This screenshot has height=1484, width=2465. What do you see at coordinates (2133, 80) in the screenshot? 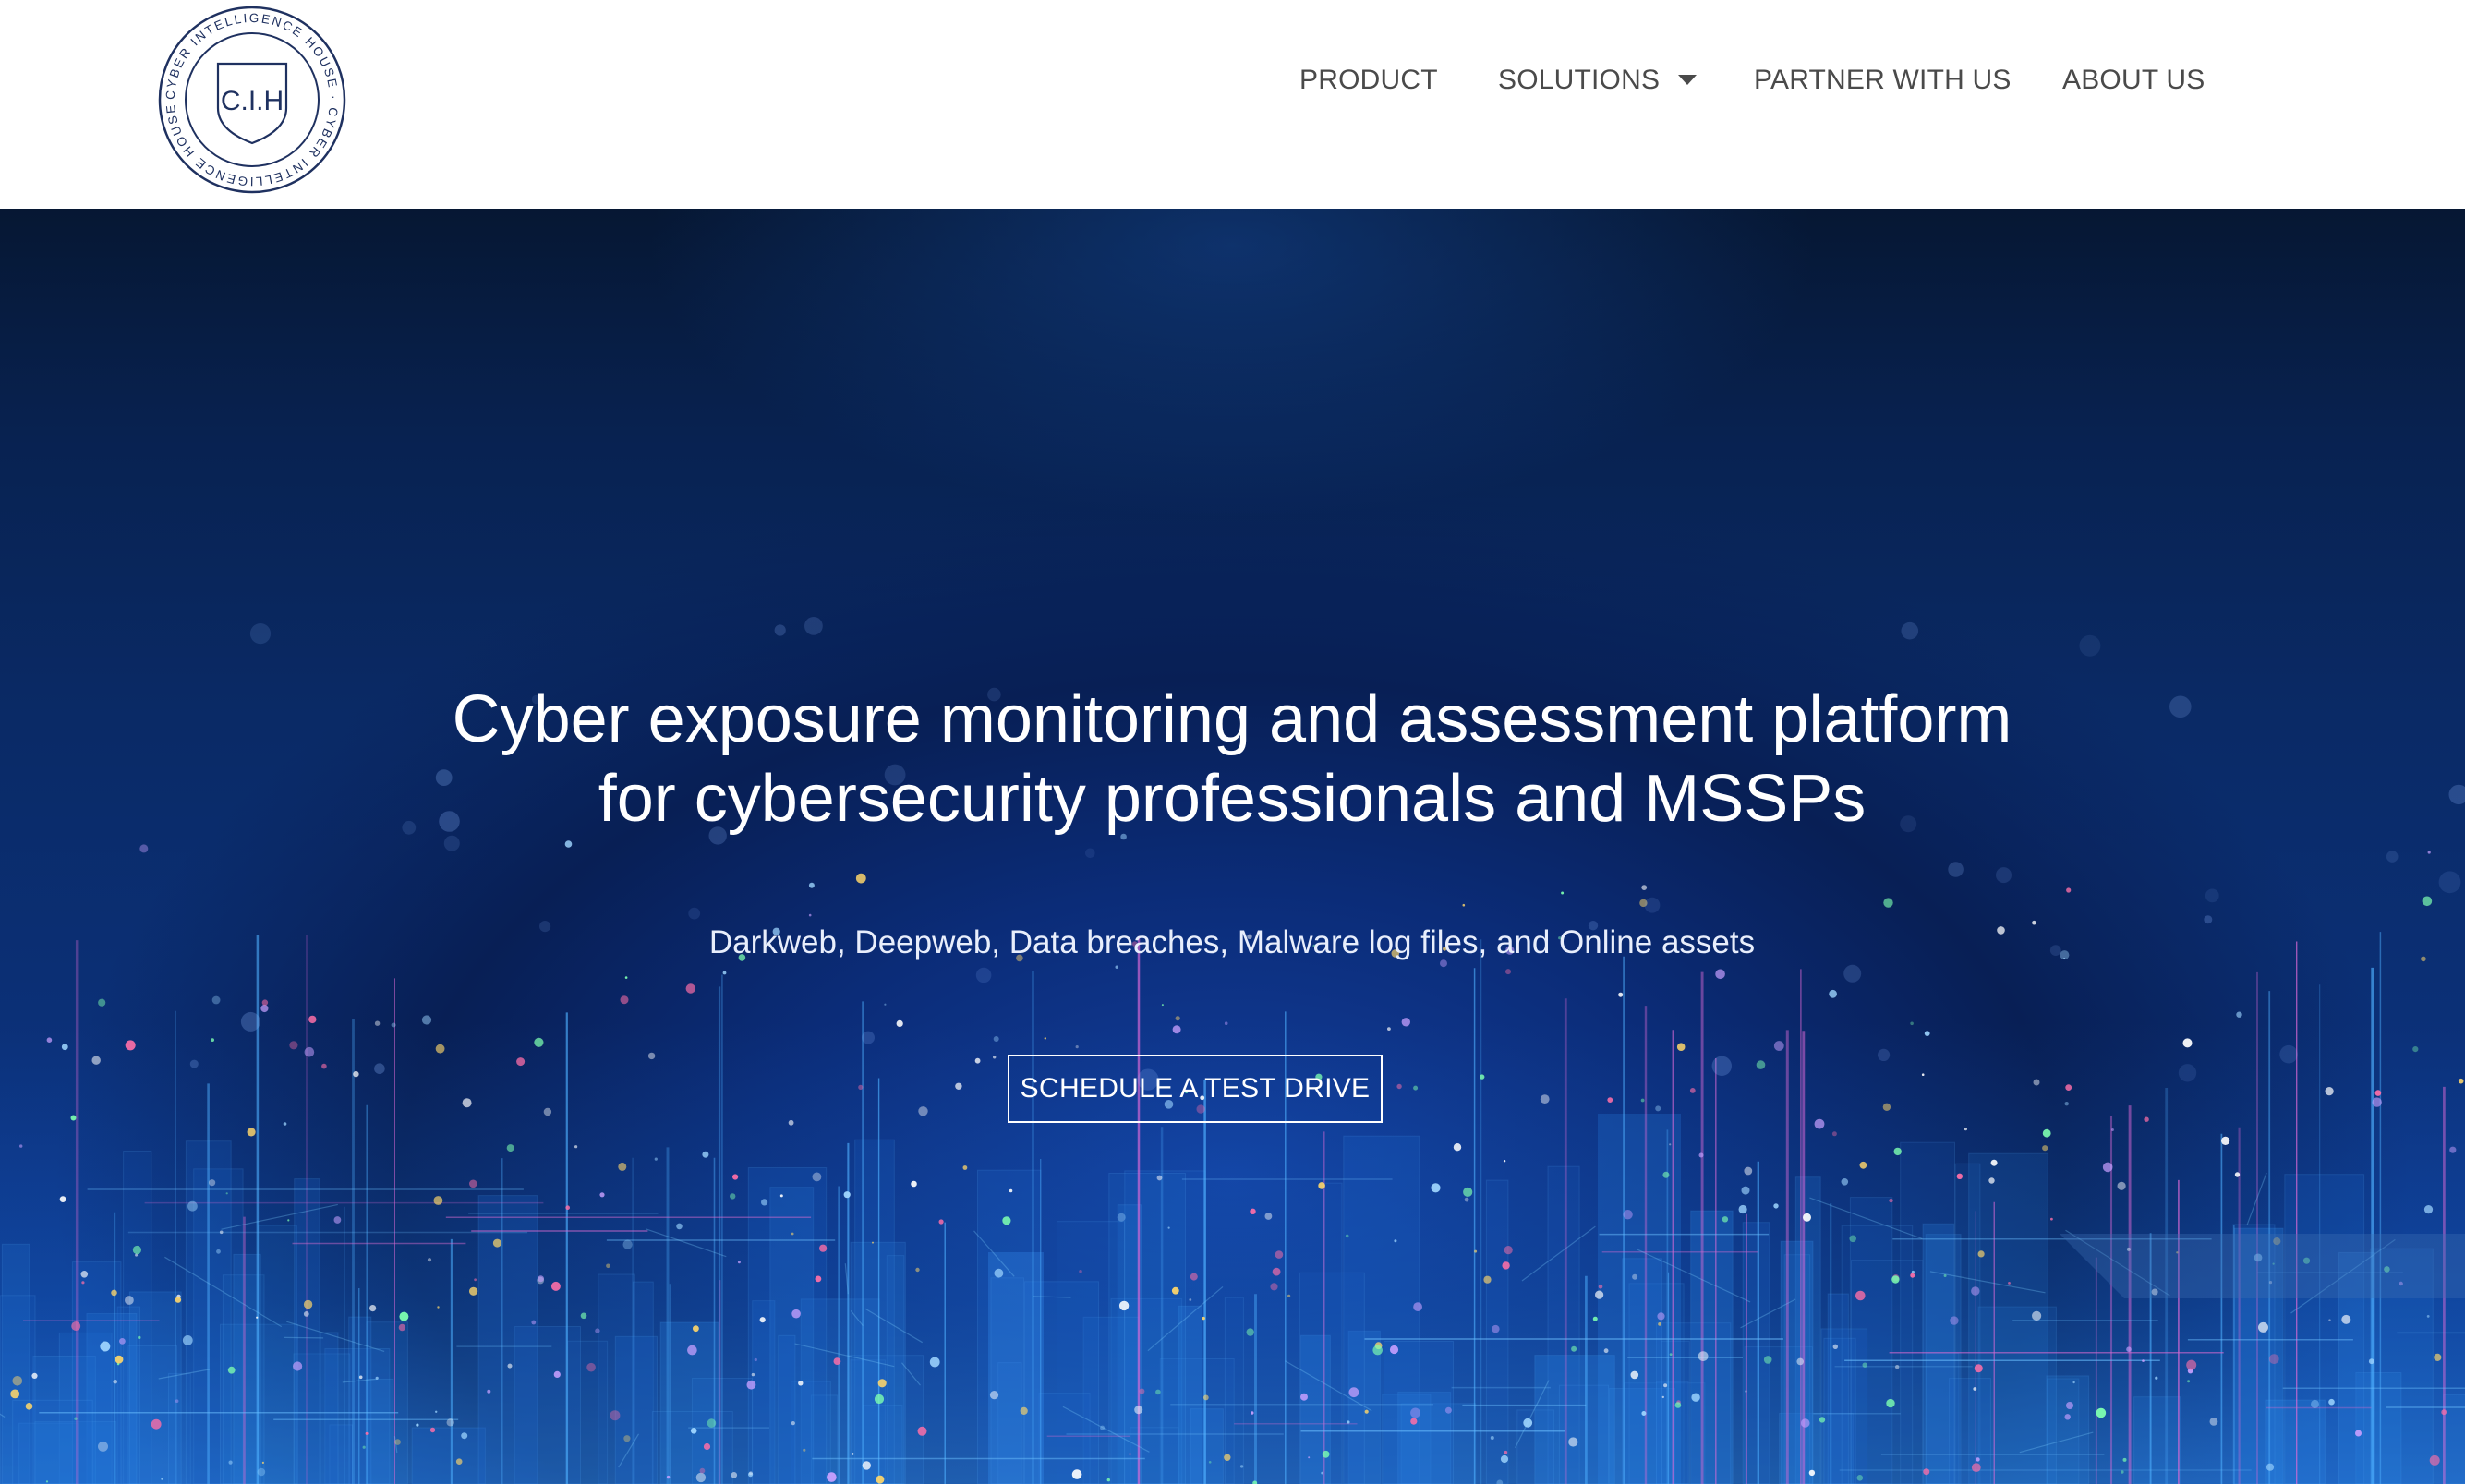
I see `nav-item-about-us: ABOUT US` at bounding box center [2133, 80].